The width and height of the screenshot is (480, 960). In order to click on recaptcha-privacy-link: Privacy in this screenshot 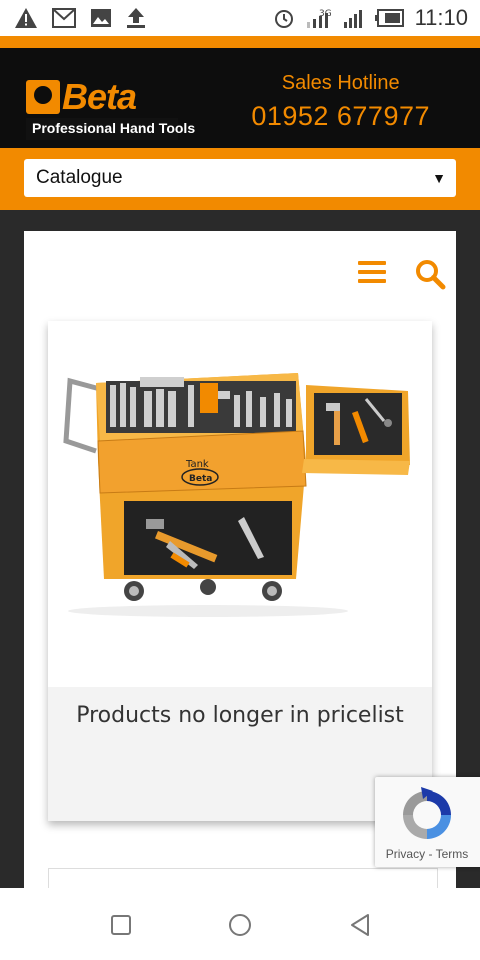, I will do `click(405, 854)`.